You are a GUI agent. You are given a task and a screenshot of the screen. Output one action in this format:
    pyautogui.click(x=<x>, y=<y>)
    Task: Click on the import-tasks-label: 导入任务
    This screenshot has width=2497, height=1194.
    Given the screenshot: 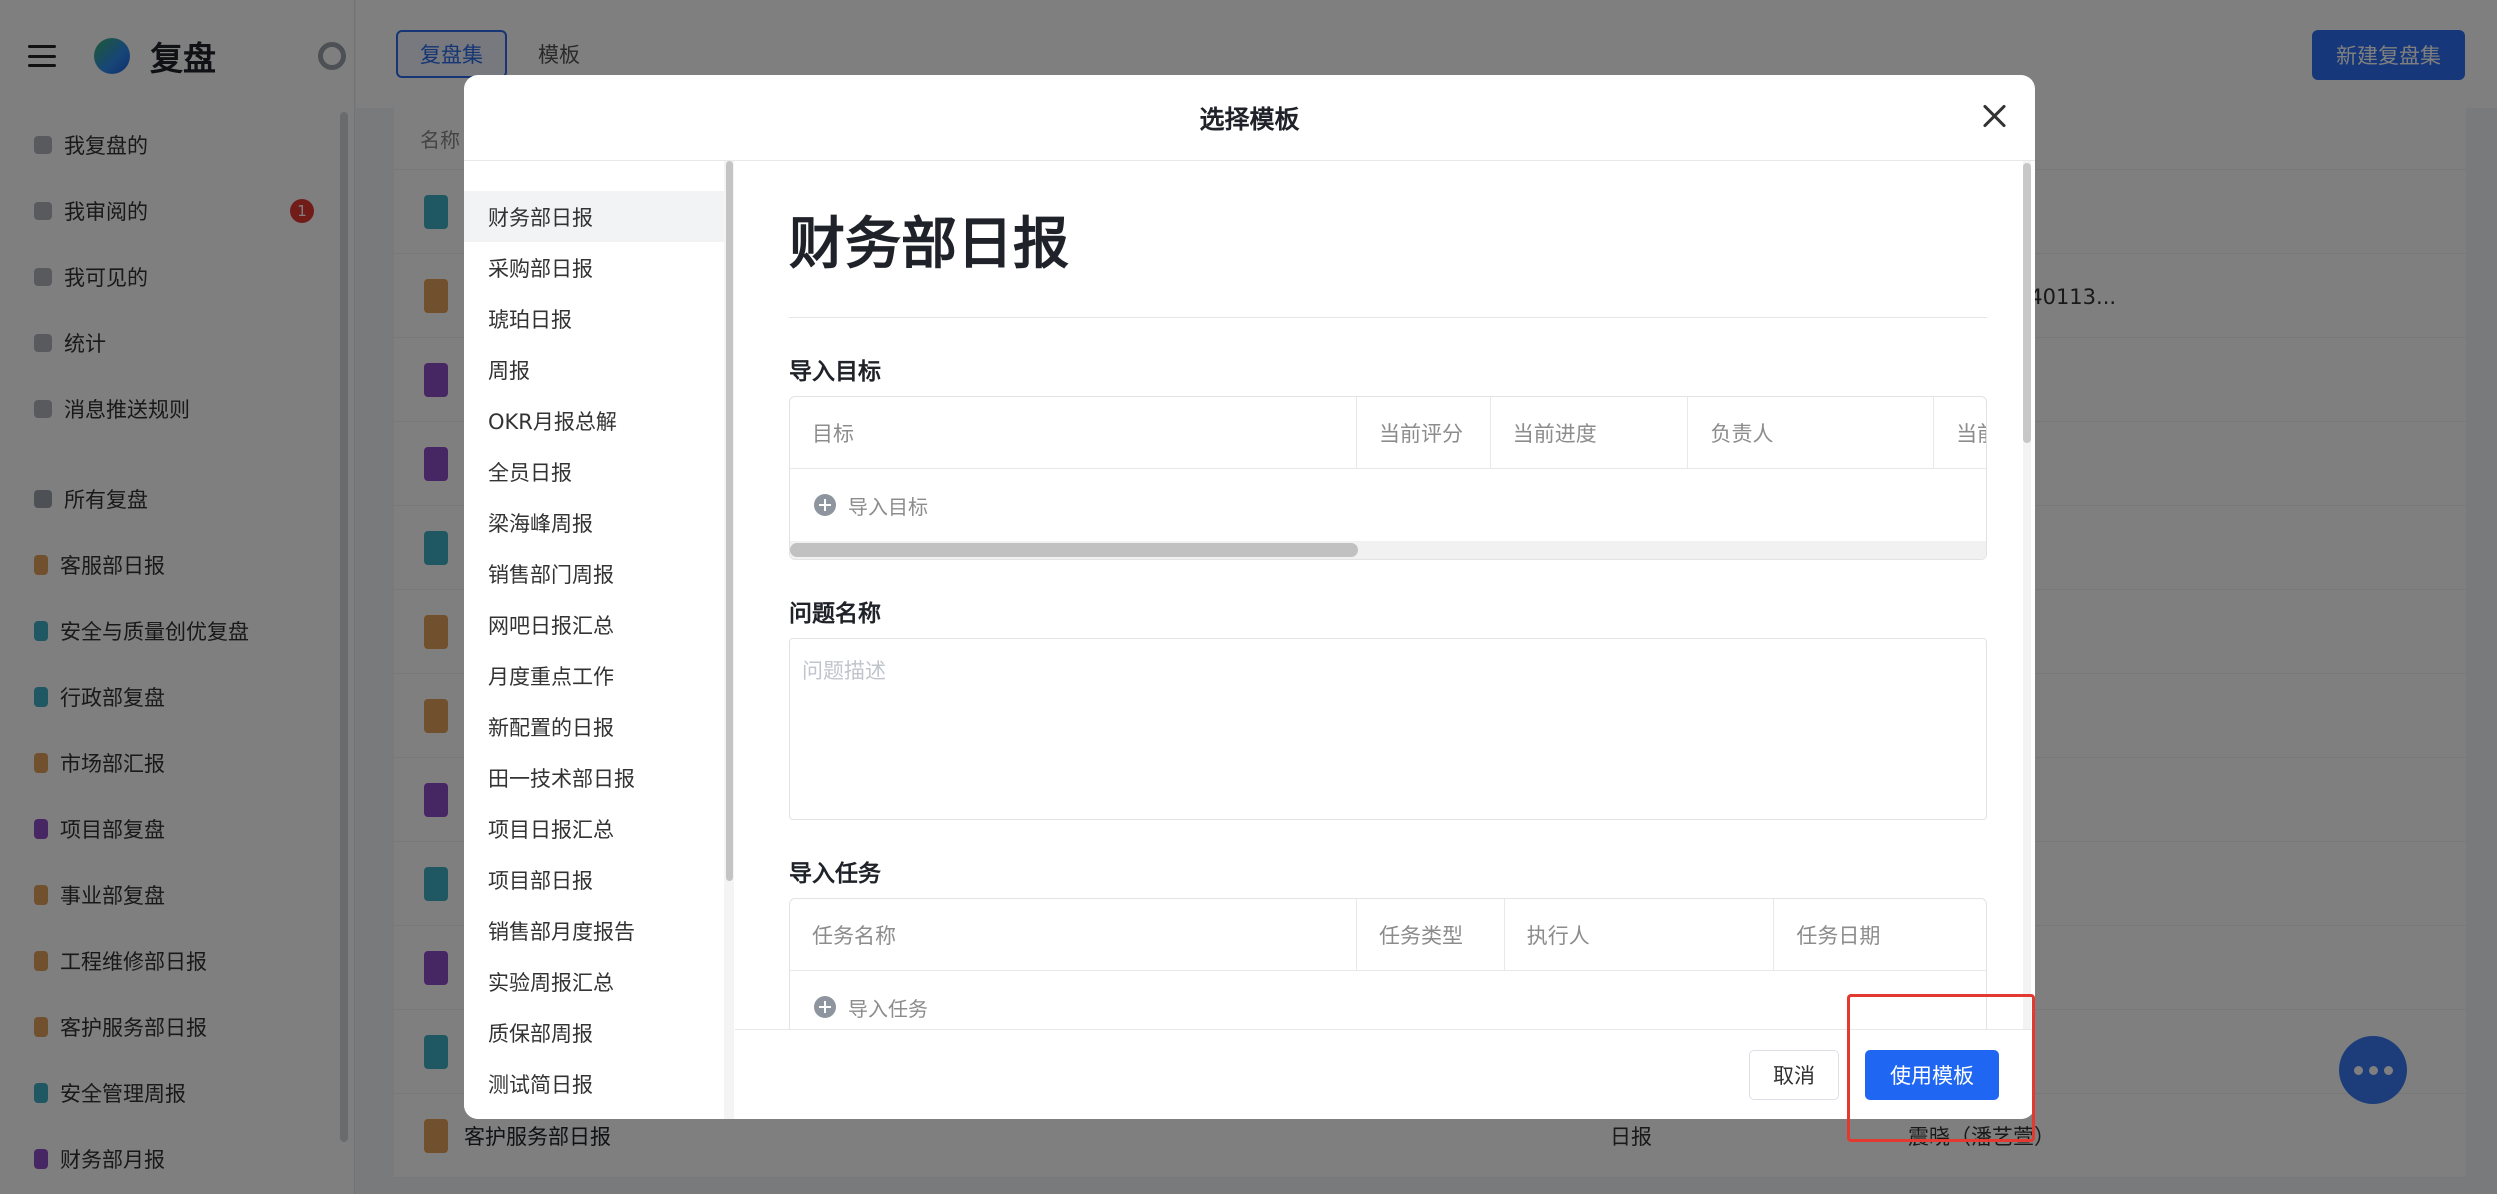 What is the action you would take?
    pyautogui.click(x=888, y=1008)
    